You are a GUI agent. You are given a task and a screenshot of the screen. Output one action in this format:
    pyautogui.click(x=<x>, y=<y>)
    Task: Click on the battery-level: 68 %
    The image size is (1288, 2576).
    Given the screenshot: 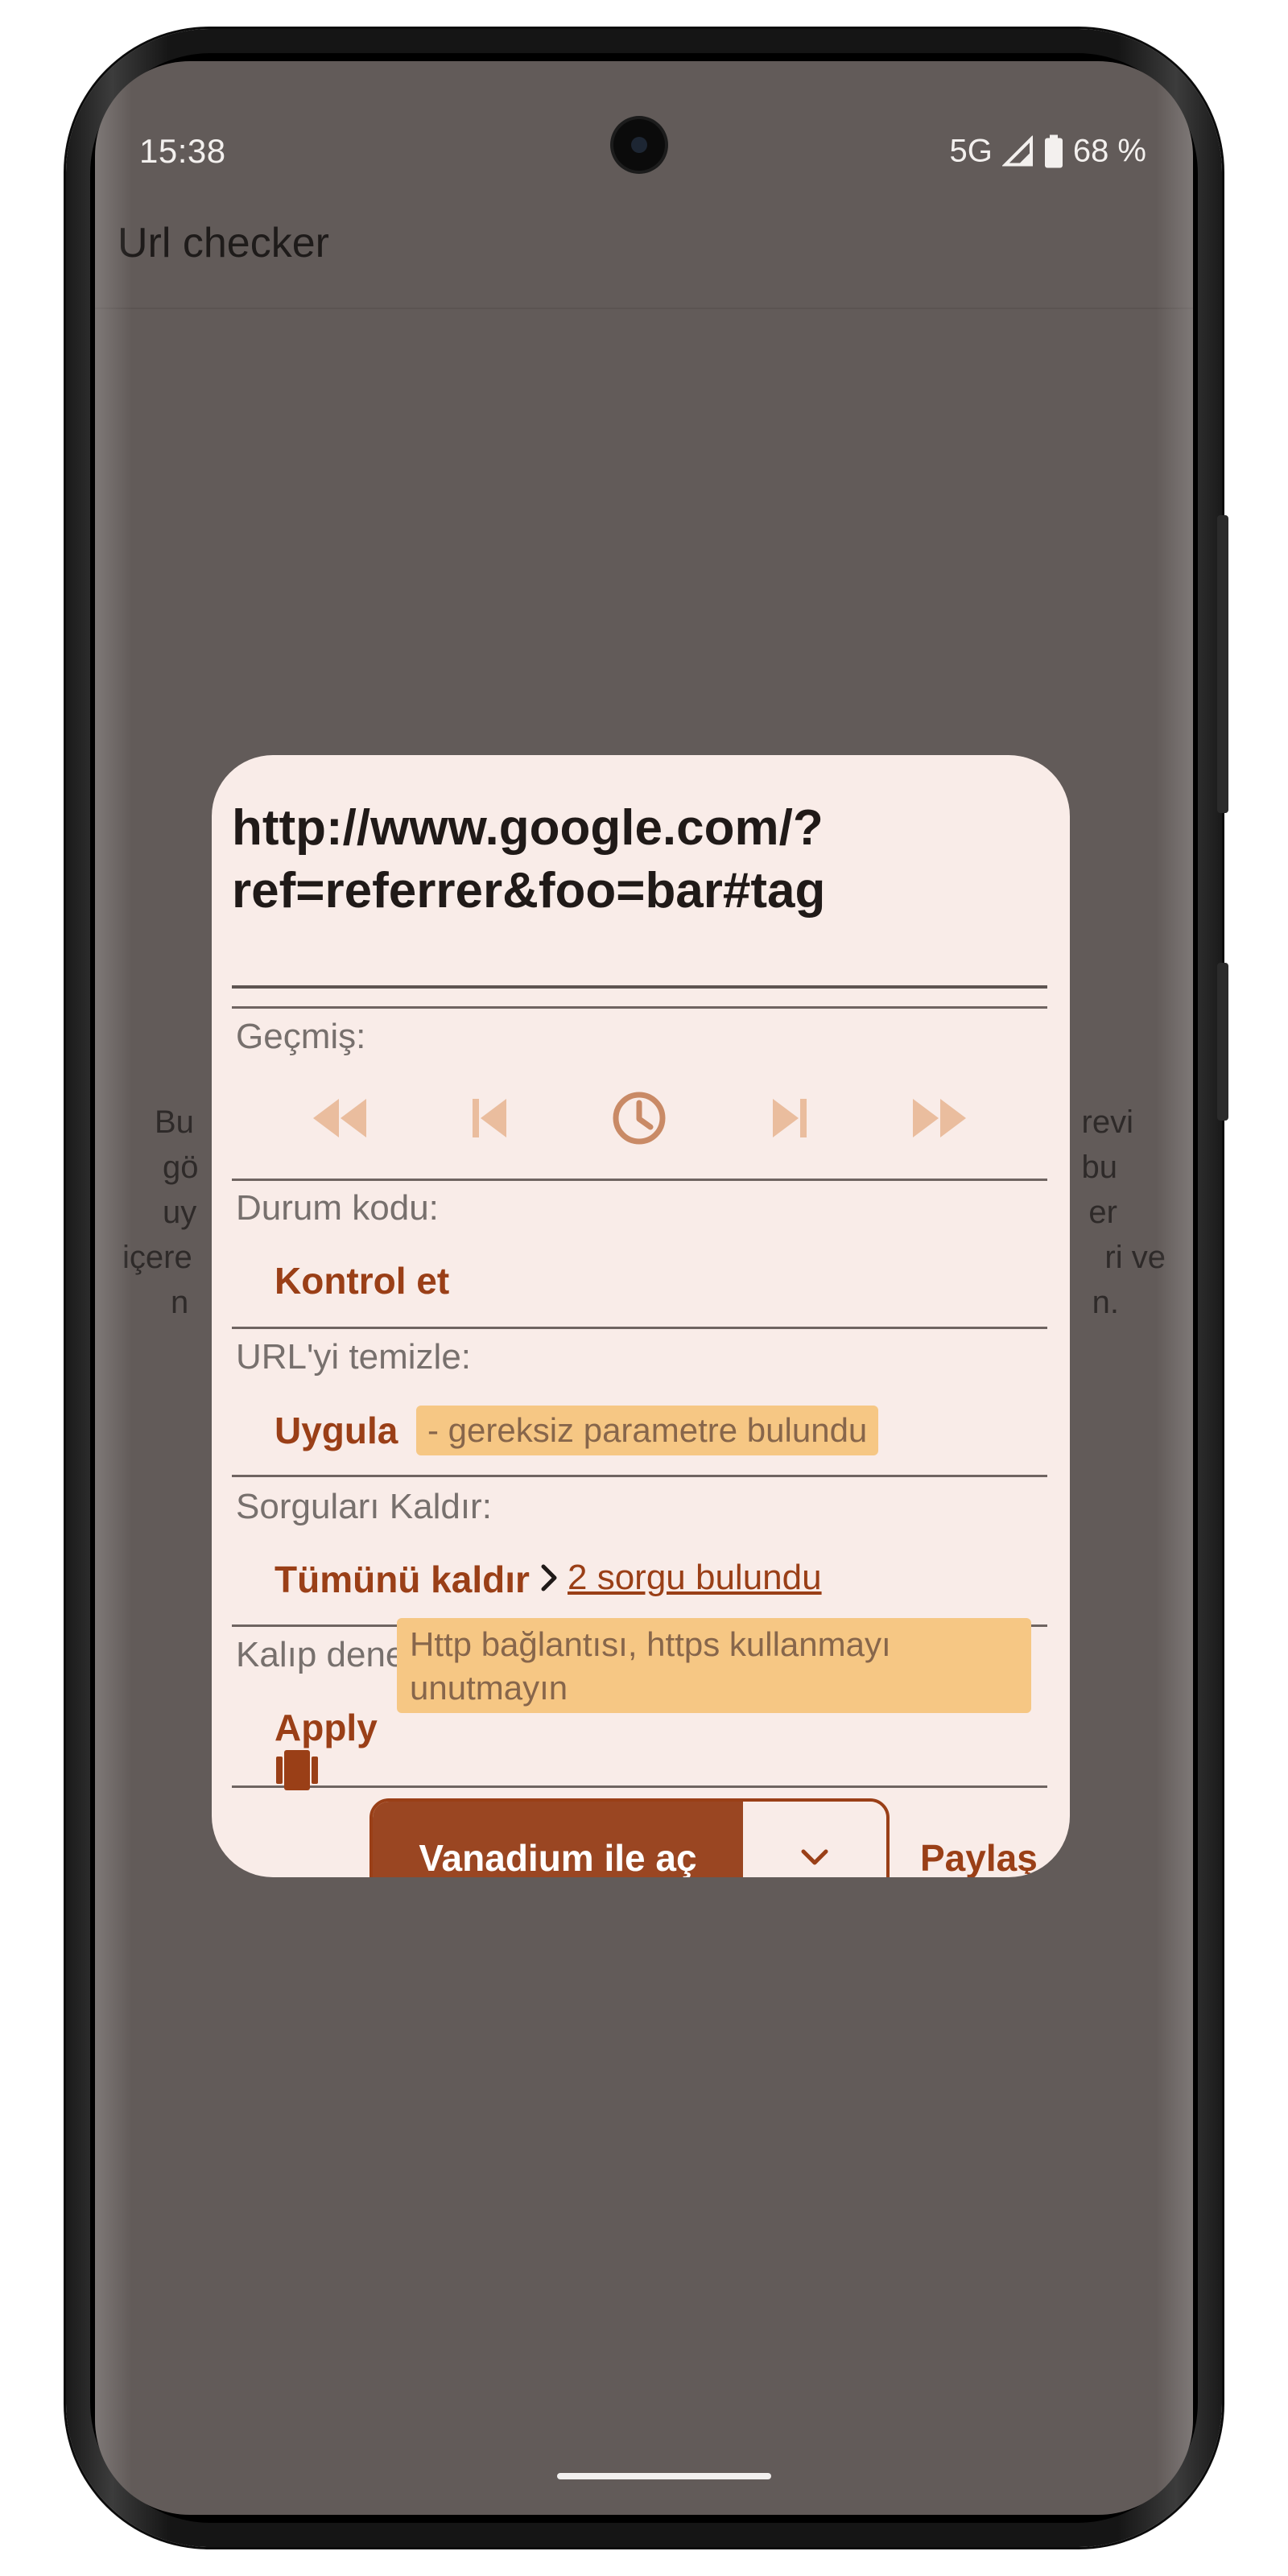 What is the action you would take?
    pyautogui.click(x=1109, y=151)
    